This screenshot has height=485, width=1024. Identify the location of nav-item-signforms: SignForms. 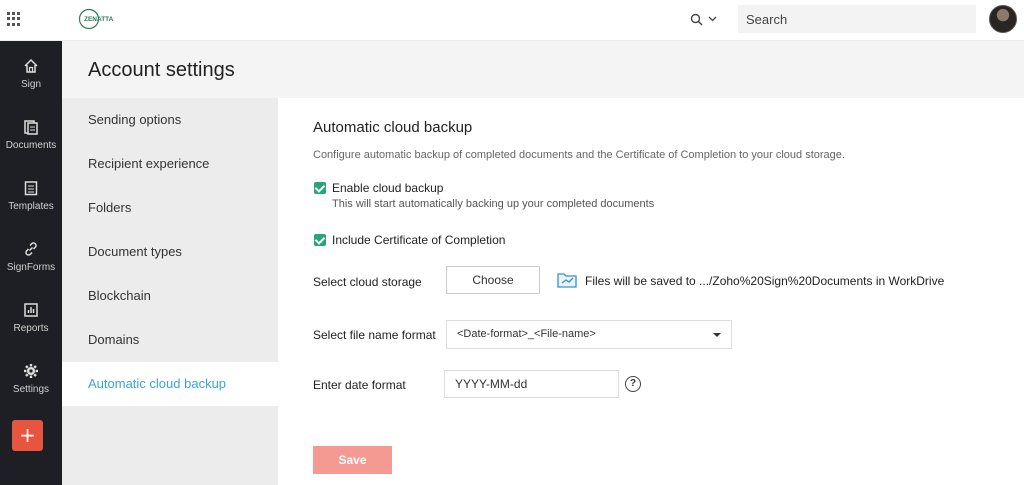
(31, 262).